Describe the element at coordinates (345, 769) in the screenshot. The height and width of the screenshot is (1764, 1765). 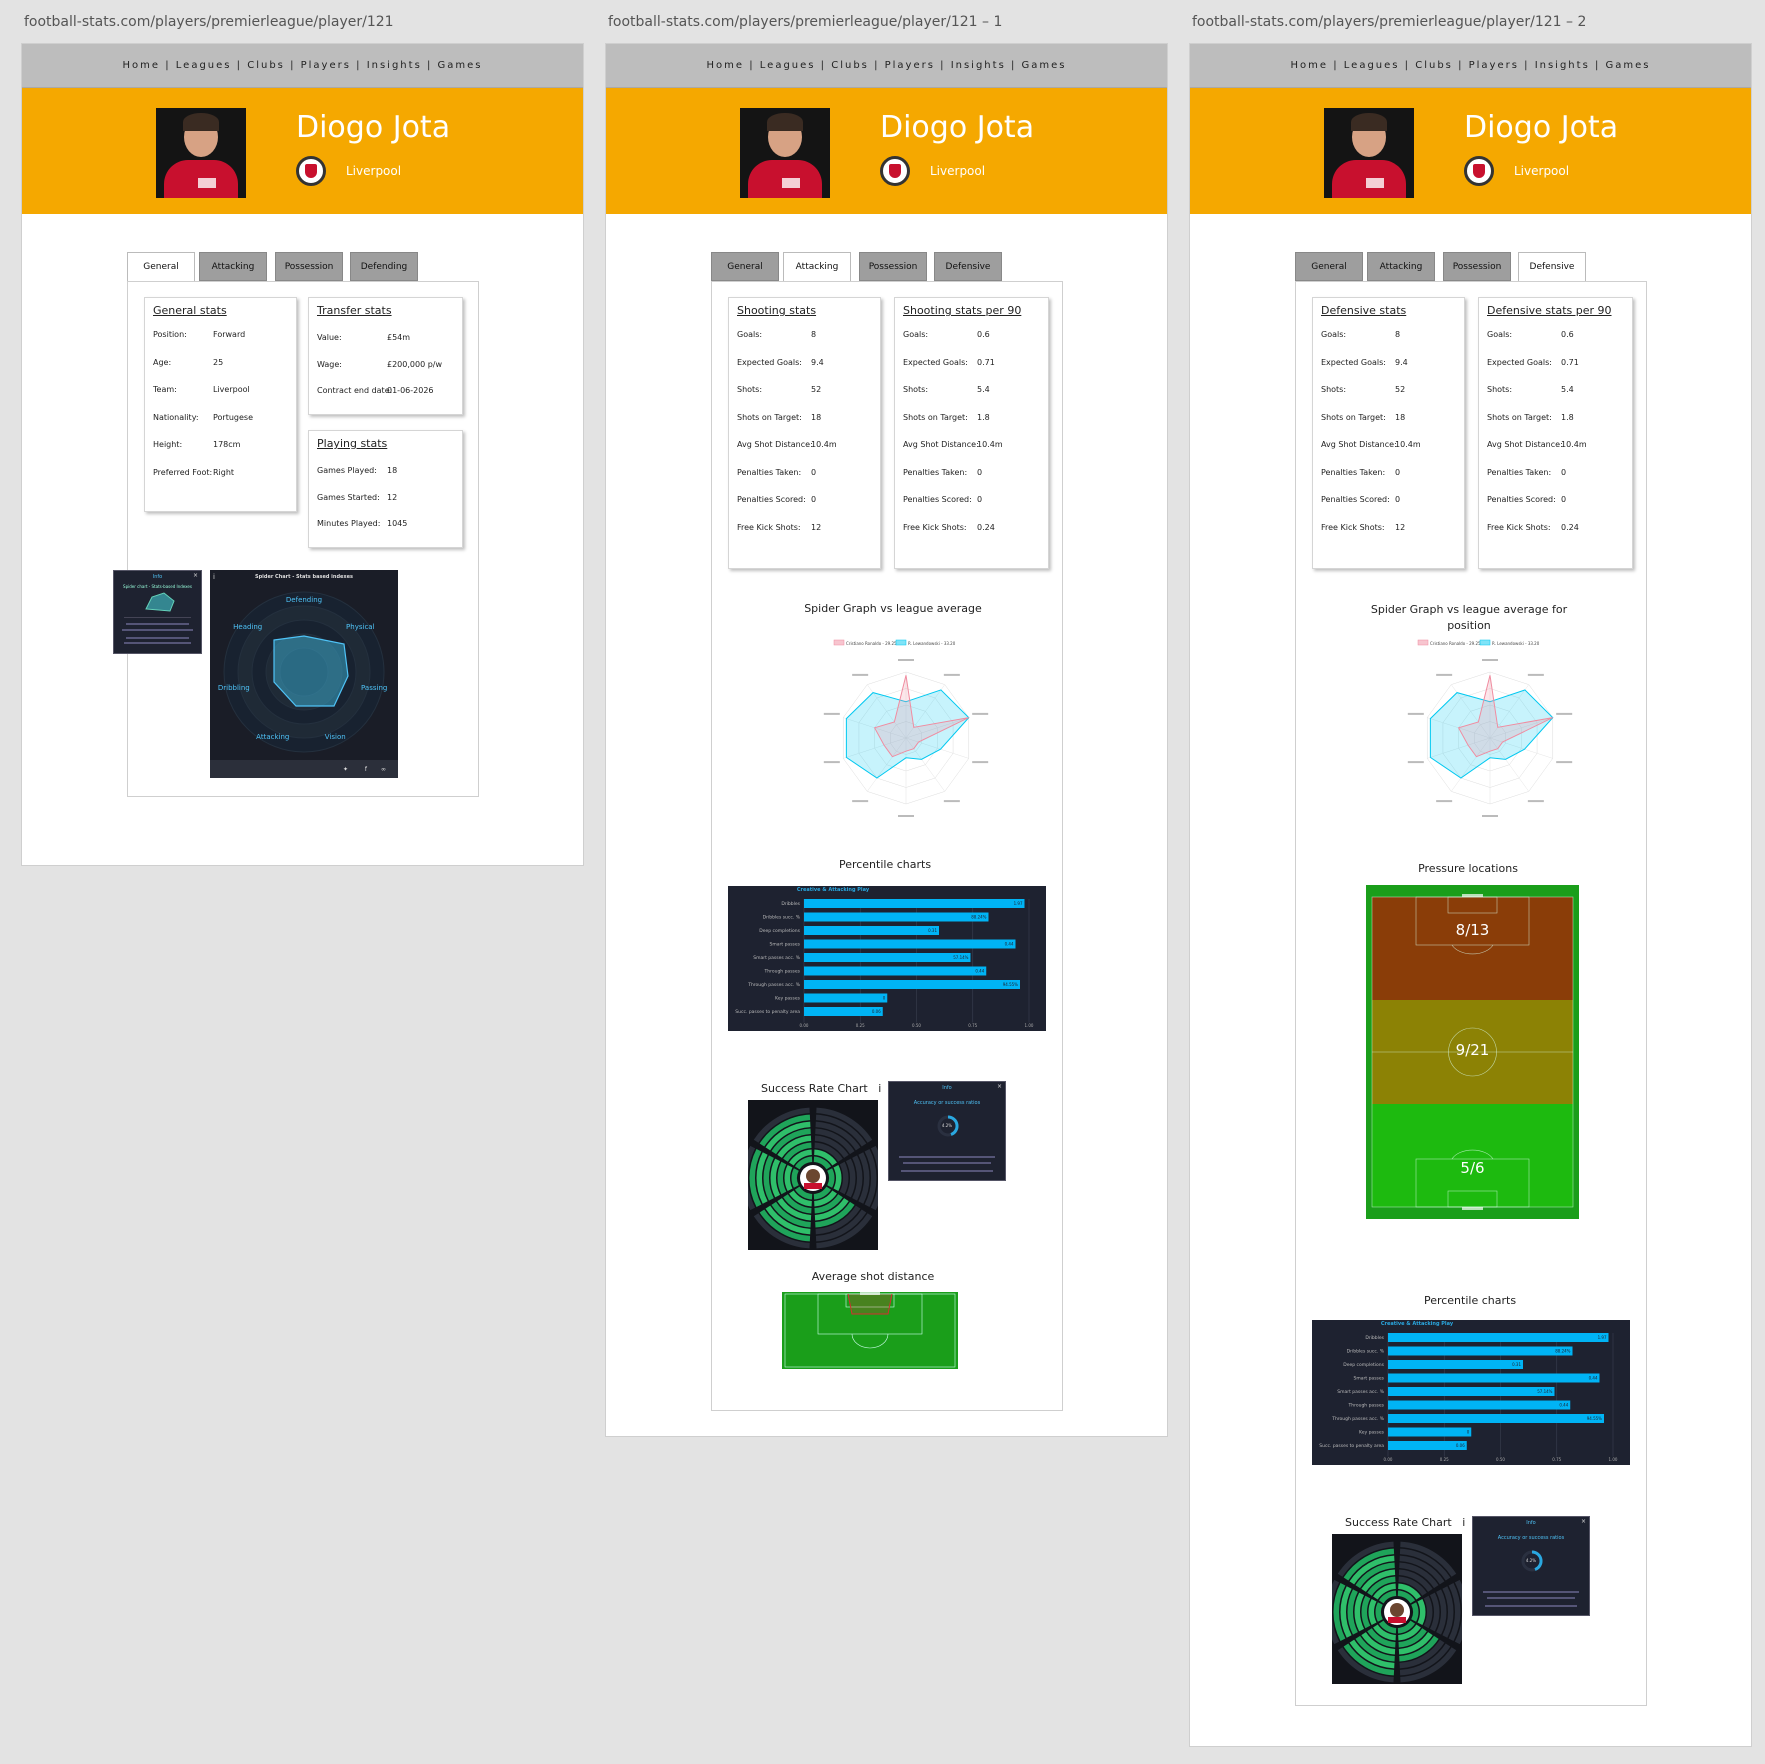
I see `twitter-icon: ✦` at that location.